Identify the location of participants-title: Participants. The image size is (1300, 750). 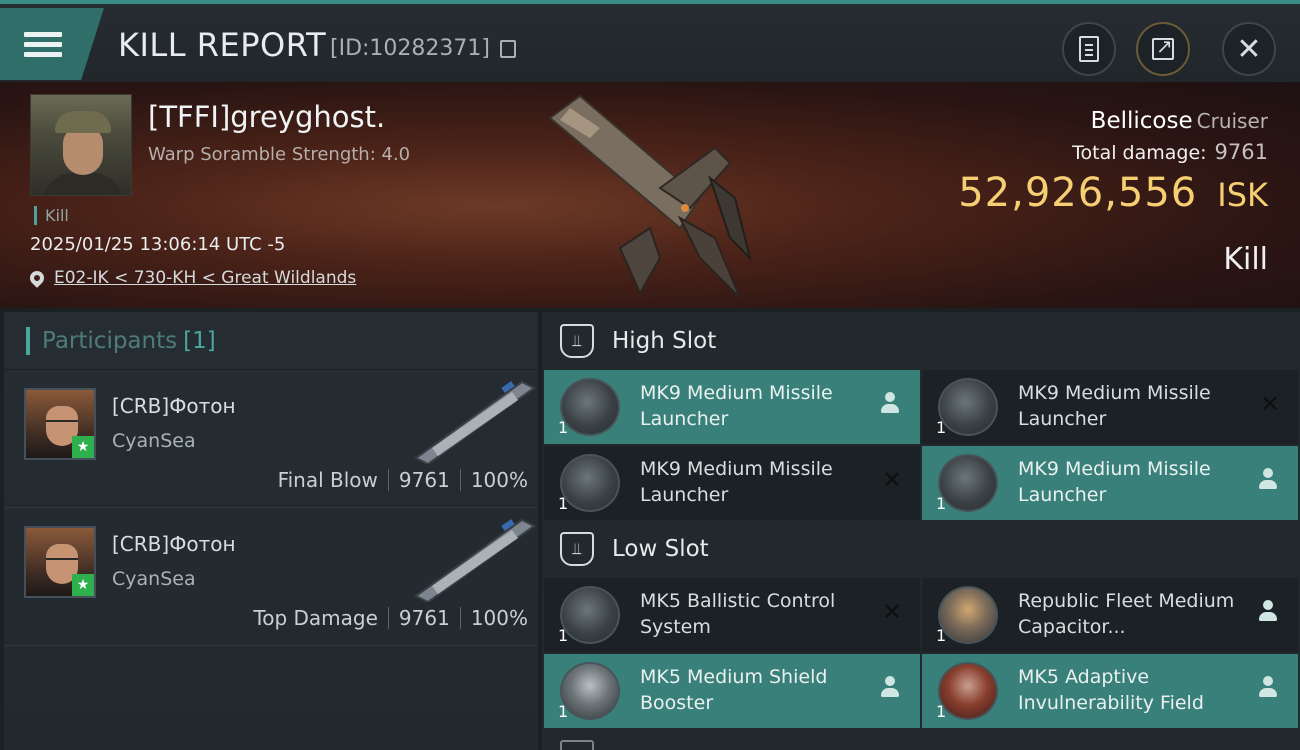
(110, 340).